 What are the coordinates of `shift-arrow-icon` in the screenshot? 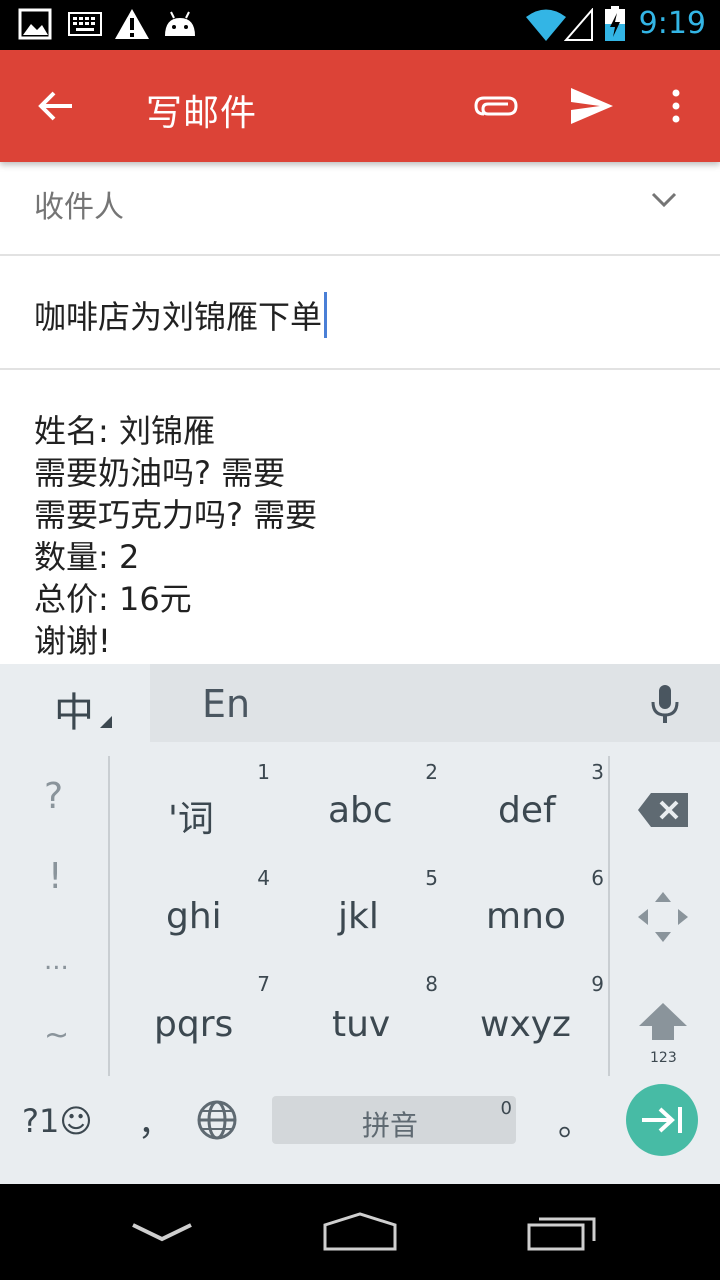 It's located at (663, 1021).